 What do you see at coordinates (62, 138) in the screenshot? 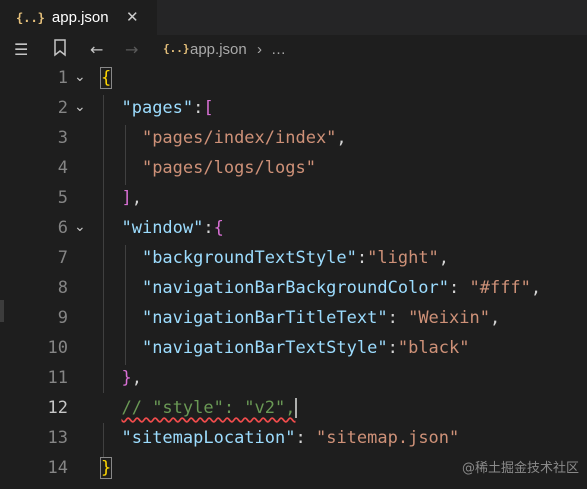
I see `line-number: 3` at bounding box center [62, 138].